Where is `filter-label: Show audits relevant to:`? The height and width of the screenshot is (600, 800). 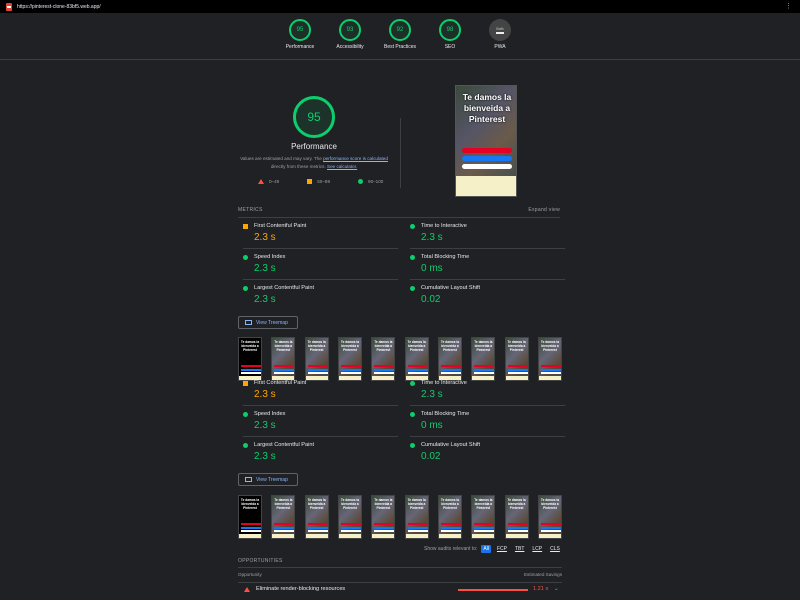 filter-label: Show audits relevant to: is located at coordinates (451, 549).